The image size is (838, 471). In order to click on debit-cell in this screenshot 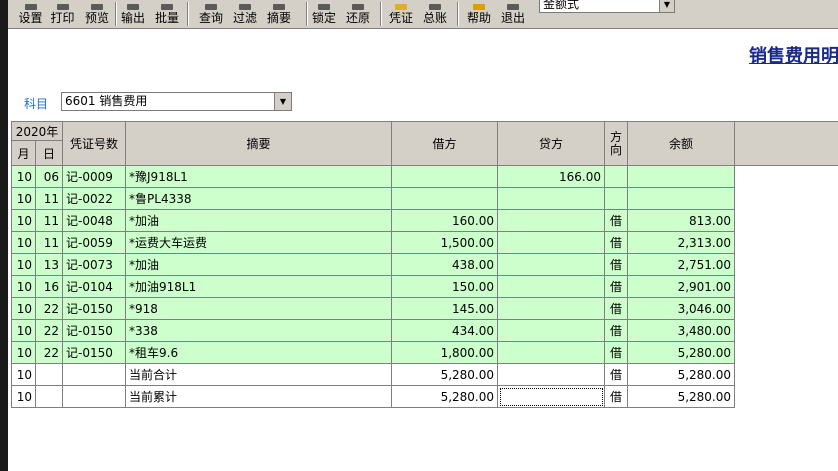, I will do `click(445, 198)`.